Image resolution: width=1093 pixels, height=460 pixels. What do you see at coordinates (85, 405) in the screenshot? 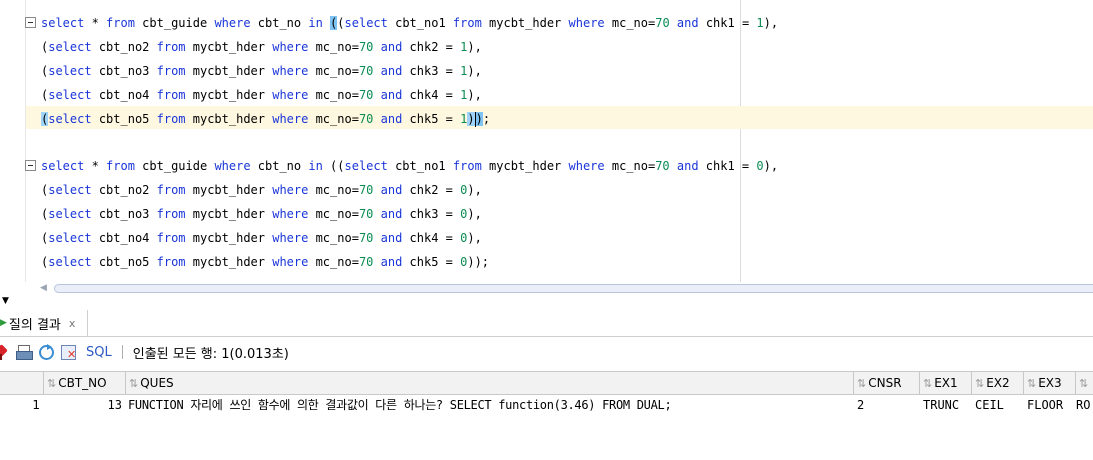
I see `cell-cbt-no: 13` at bounding box center [85, 405].